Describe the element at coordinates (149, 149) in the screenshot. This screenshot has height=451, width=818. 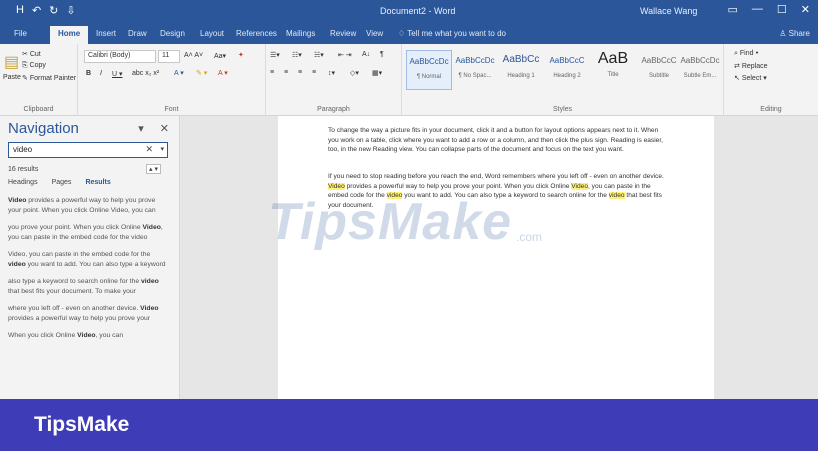
I see `clear-search-icon: ✕` at that location.